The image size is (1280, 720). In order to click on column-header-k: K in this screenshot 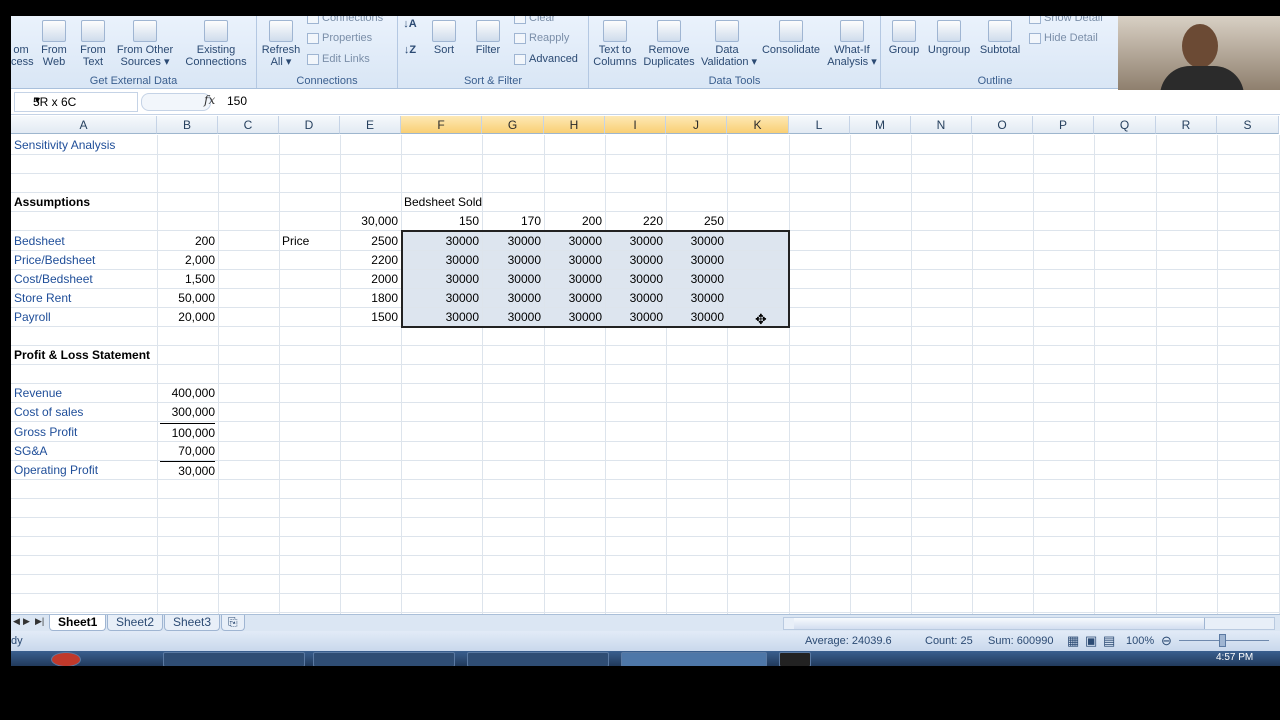, I will do `click(758, 125)`.